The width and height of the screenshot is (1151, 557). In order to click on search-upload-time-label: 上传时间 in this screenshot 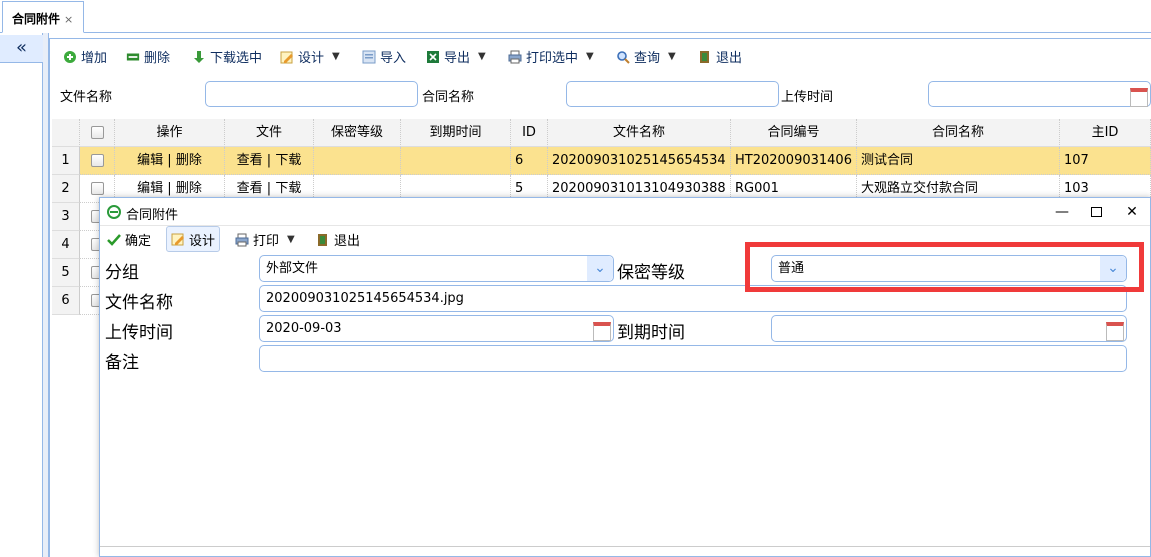, I will do `click(807, 97)`.